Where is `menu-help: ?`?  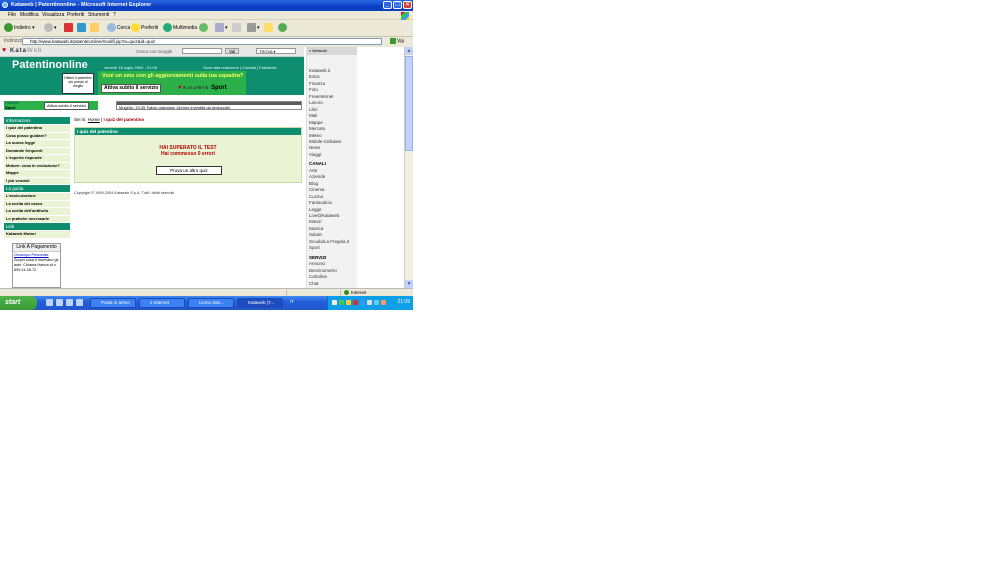
menu-help: ? is located at coordinates (114, 15).